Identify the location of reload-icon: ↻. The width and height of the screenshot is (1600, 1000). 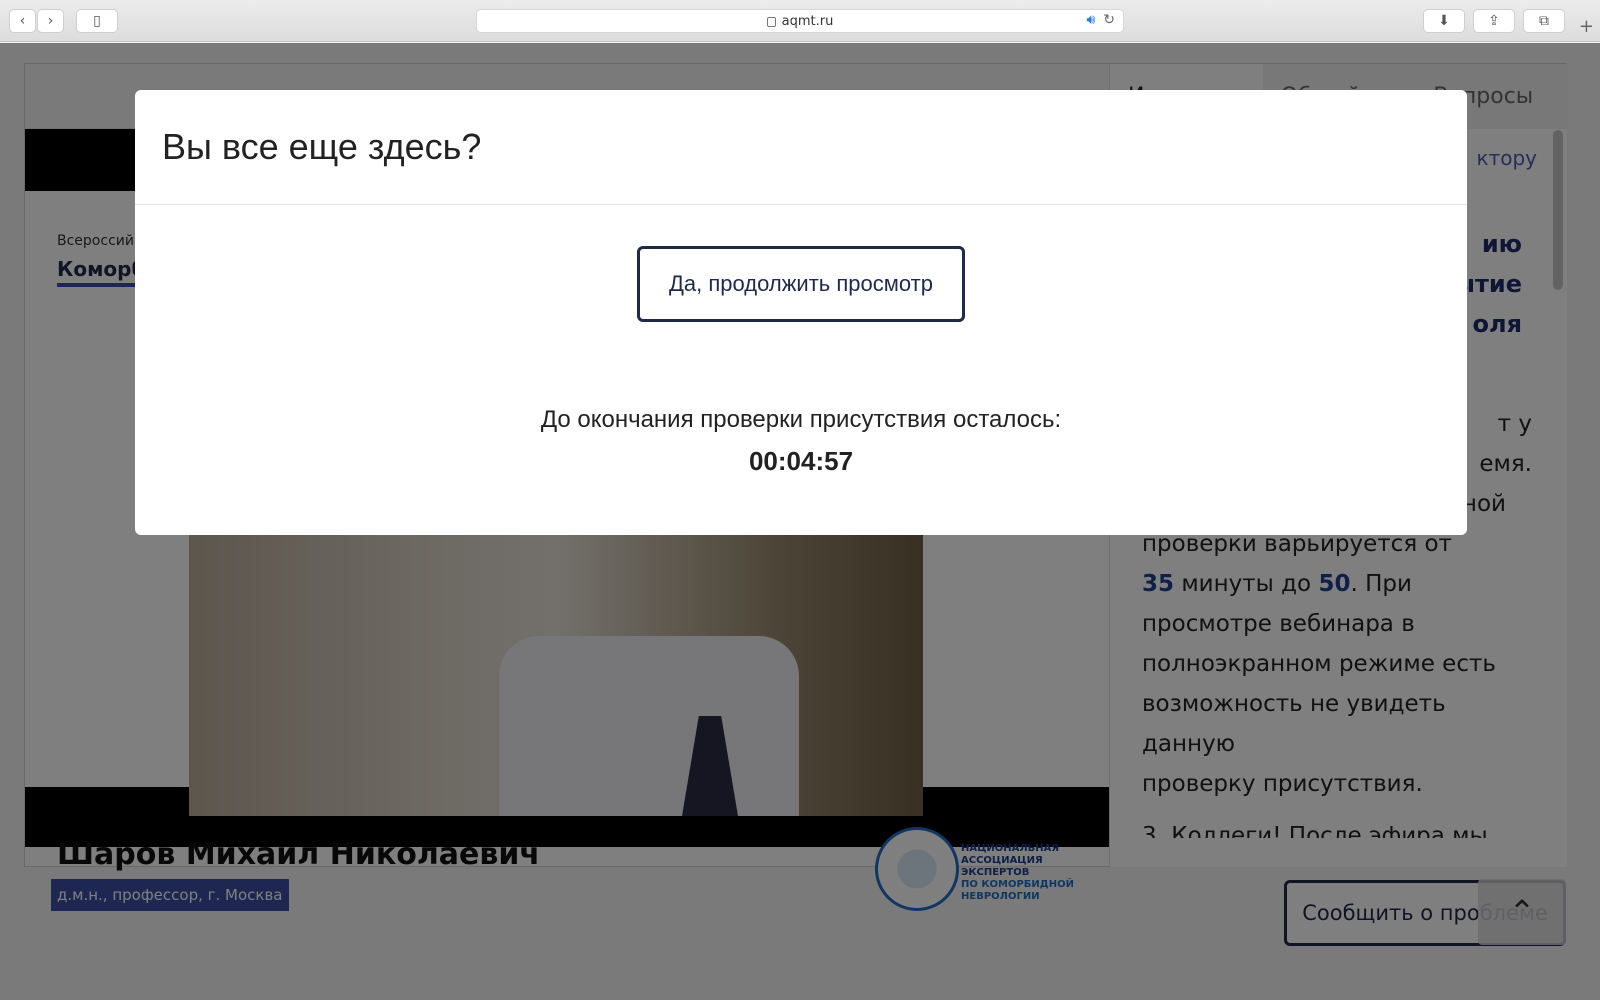
(1109, 20).